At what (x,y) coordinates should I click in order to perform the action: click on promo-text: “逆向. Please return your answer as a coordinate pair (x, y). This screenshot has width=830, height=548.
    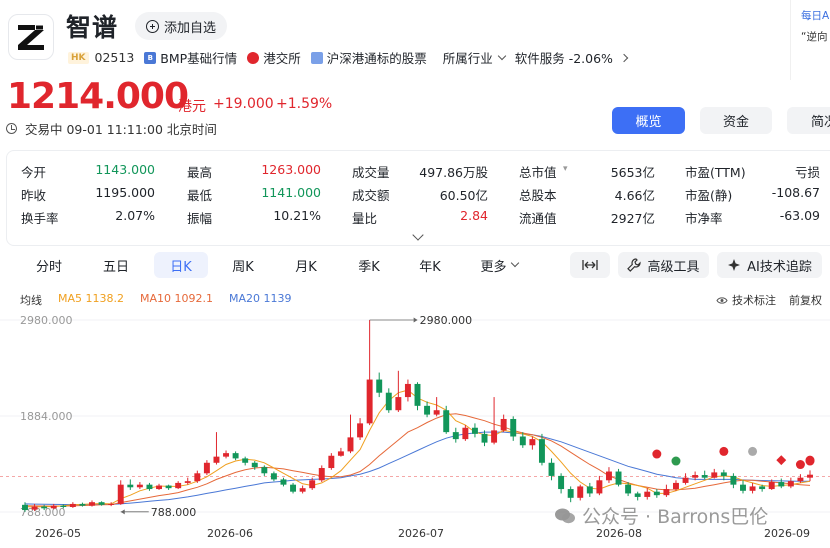
    Looking at the image, I should click on (814, 37).